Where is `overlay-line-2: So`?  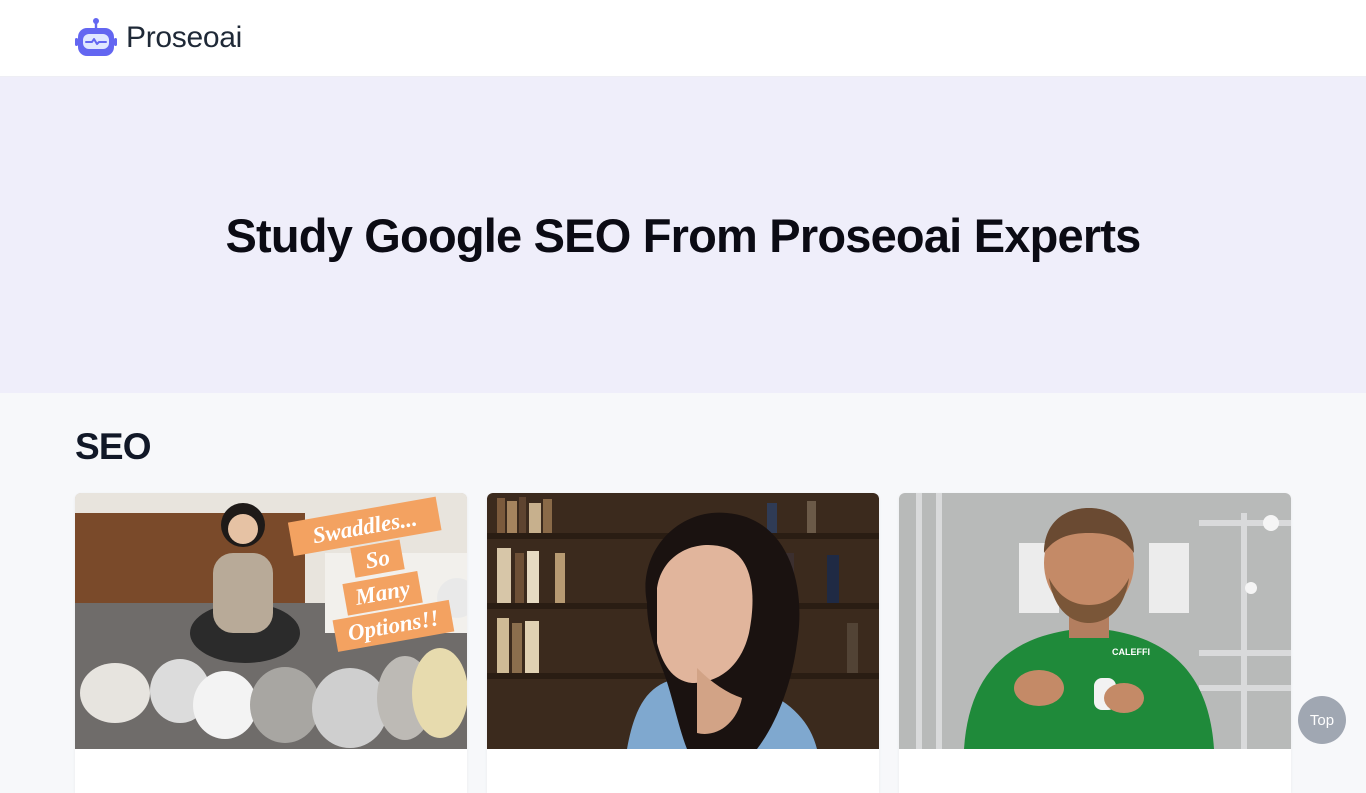 overlay-line-2: So is located at coordinates (377, 559).